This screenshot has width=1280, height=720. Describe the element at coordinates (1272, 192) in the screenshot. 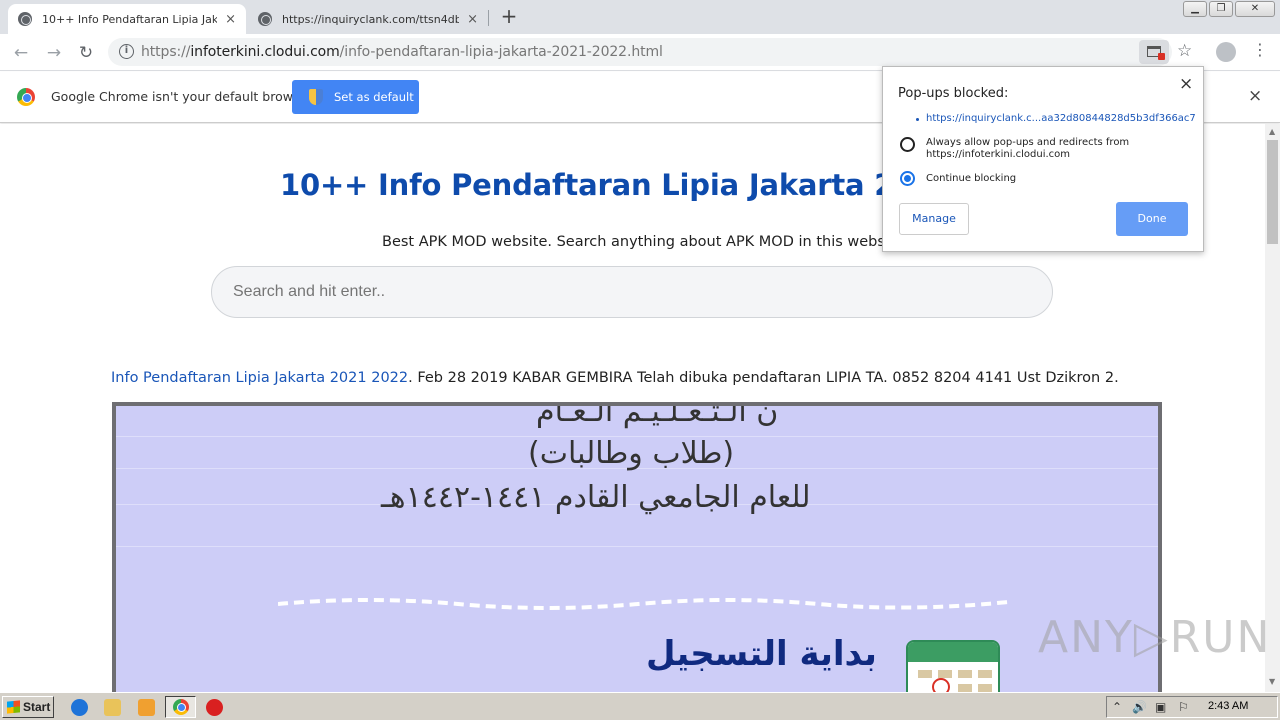

I see `scrollbar-thumb` at that location.